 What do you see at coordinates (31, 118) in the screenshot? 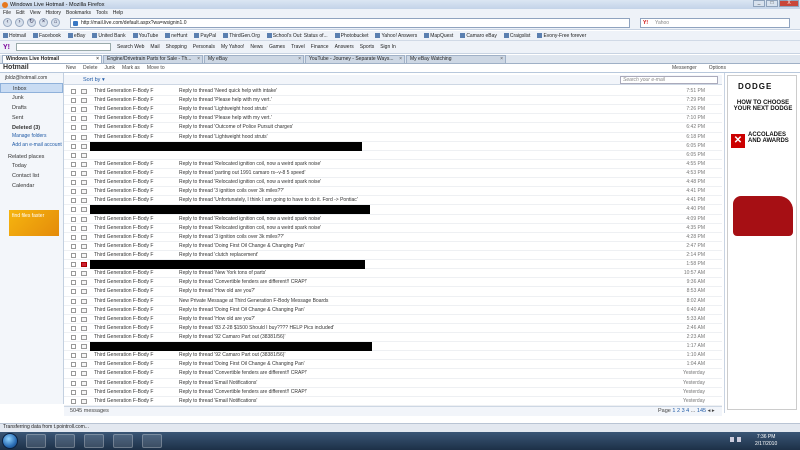
I see `folder-sent: Sent` at bounding box center [31, 118].